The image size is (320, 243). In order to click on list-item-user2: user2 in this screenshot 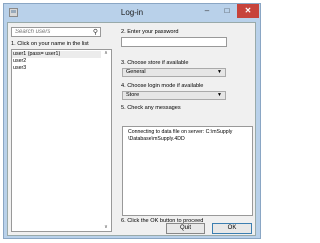, I will do `click(56, 61)`.